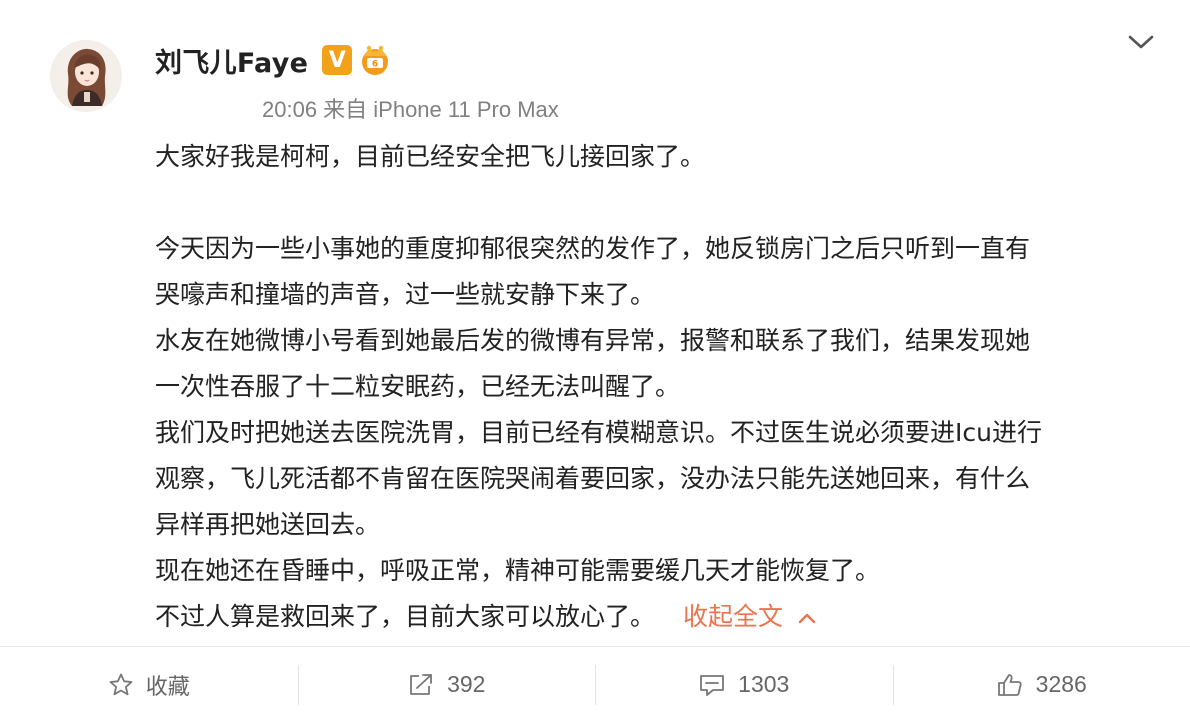  What do you see at coordinates (405, 616) in the screenshot?
I see `post-line: 不过人算是救回来了，目前大家可以放心了。` at bounding box center [405, 616].